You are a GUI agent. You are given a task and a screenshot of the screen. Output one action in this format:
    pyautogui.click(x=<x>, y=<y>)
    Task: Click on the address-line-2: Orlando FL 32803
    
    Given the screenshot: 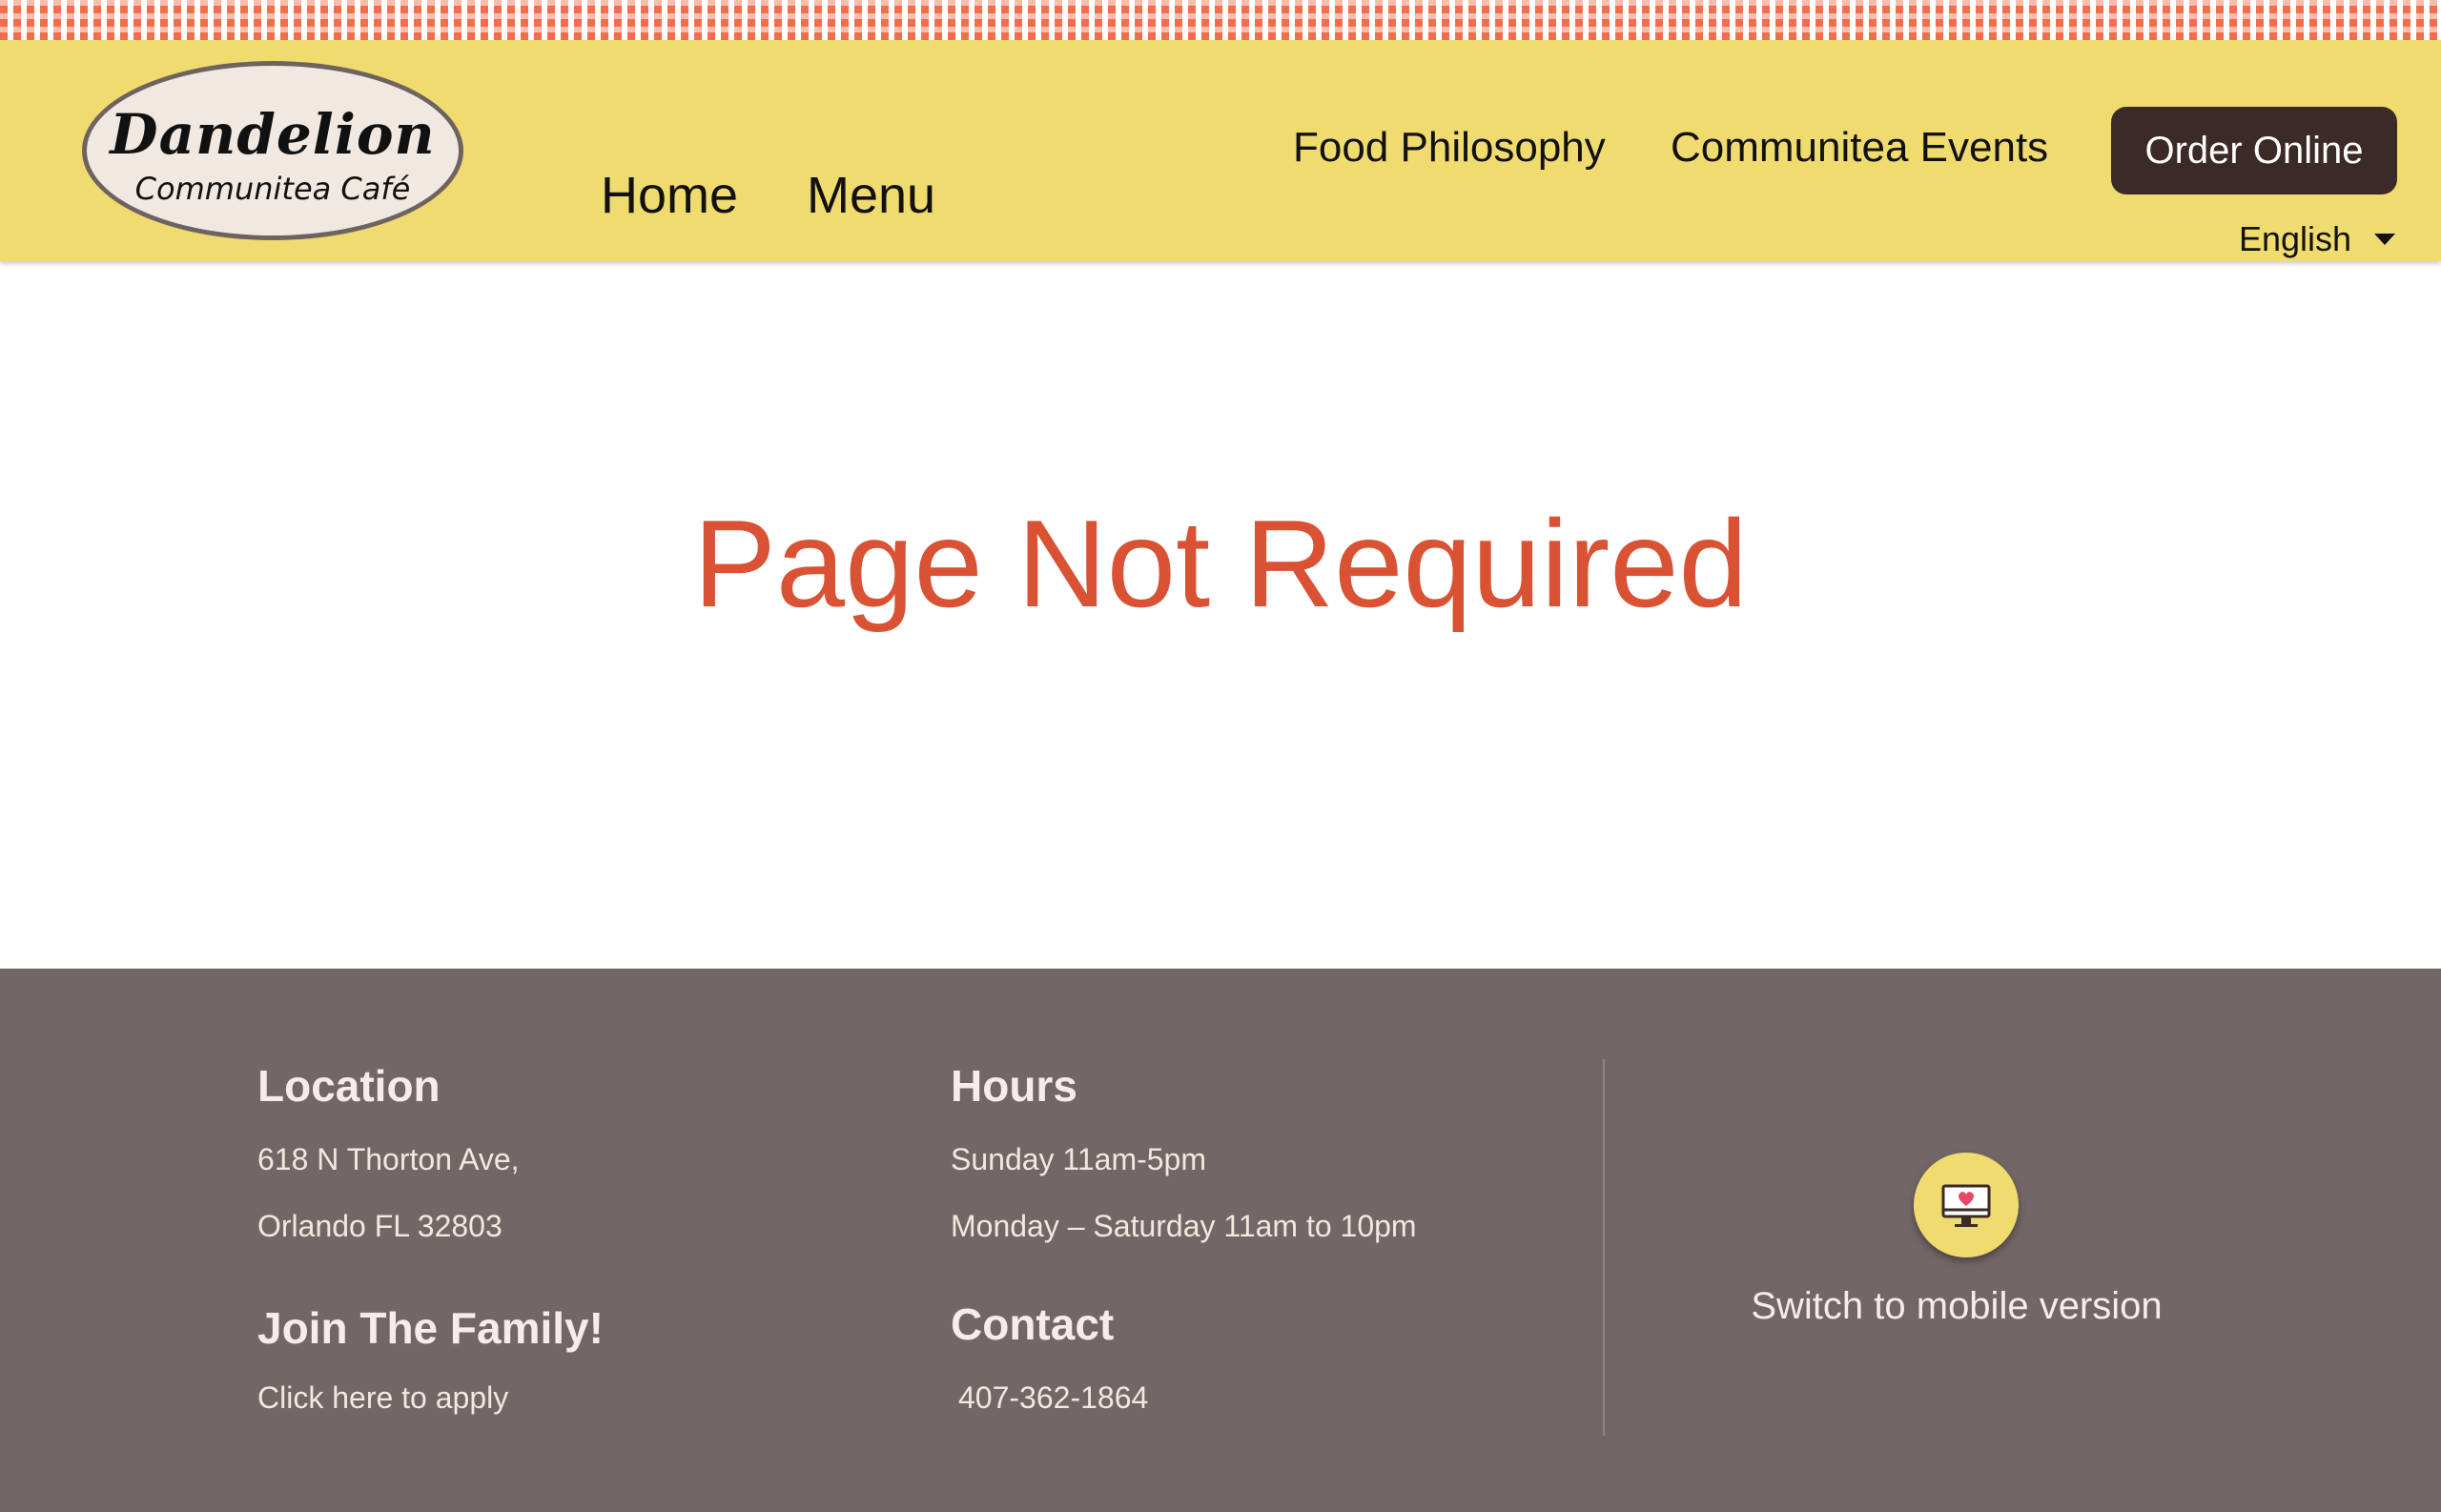 What is the action you would take?
    pyautogui.click(x=380, y=1226)
    